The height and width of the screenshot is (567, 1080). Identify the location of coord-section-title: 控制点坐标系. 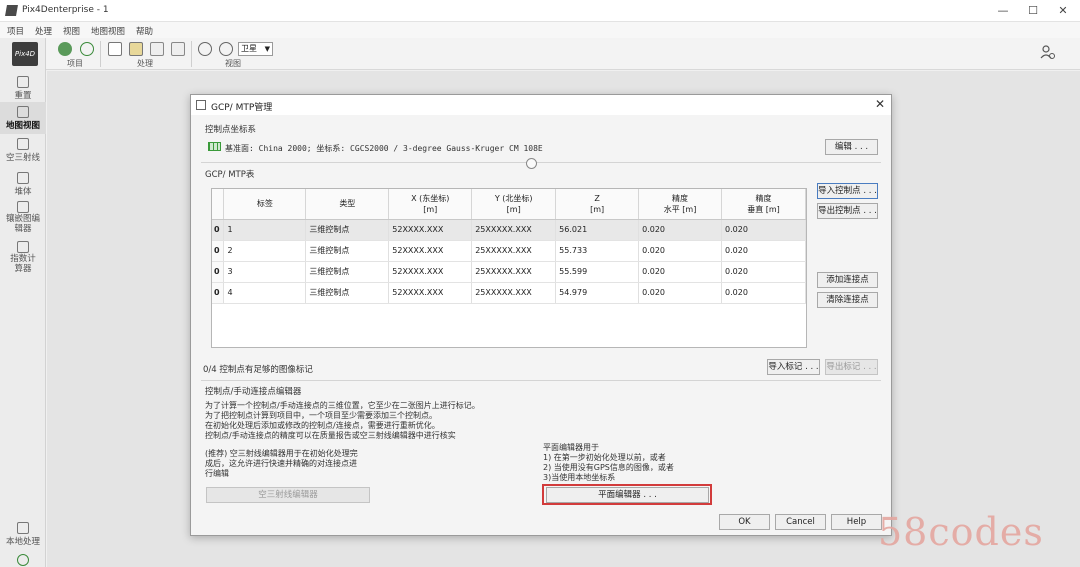
(231, 130).